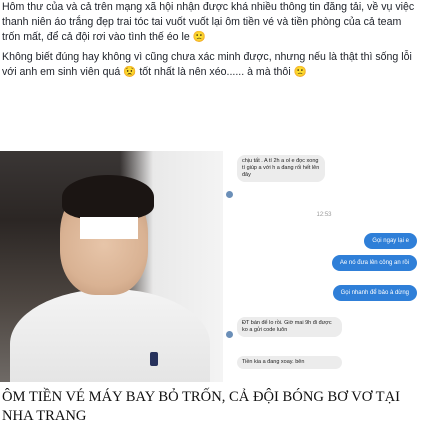 This screenshot has width=425, height=428. Describe the element at coordinates (229, 194) in the screenshot. I see `sender-avatar` at that location.